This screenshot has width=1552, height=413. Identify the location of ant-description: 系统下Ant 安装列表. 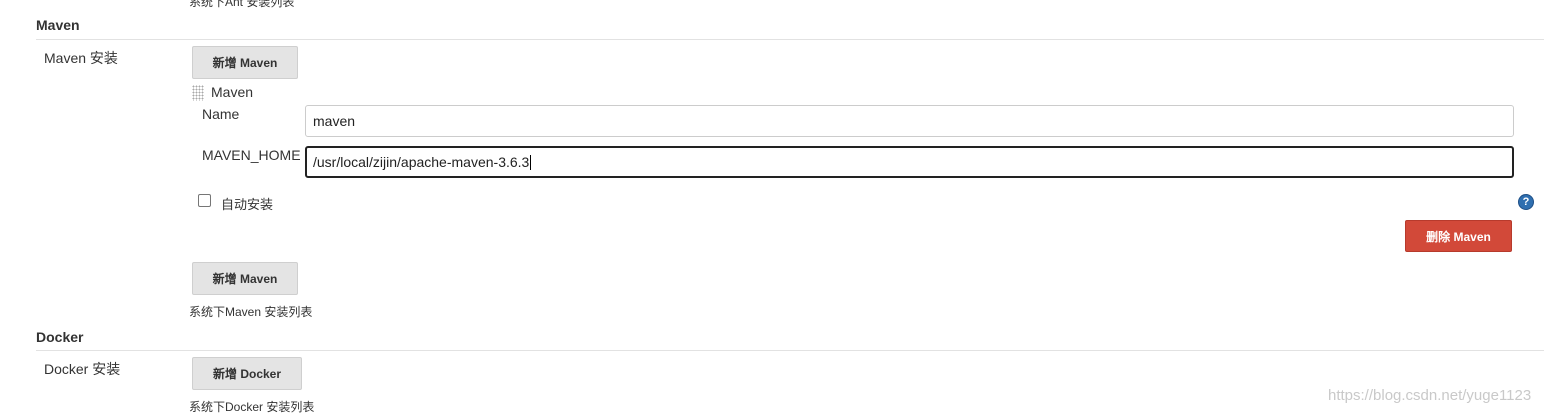
(242, 4).